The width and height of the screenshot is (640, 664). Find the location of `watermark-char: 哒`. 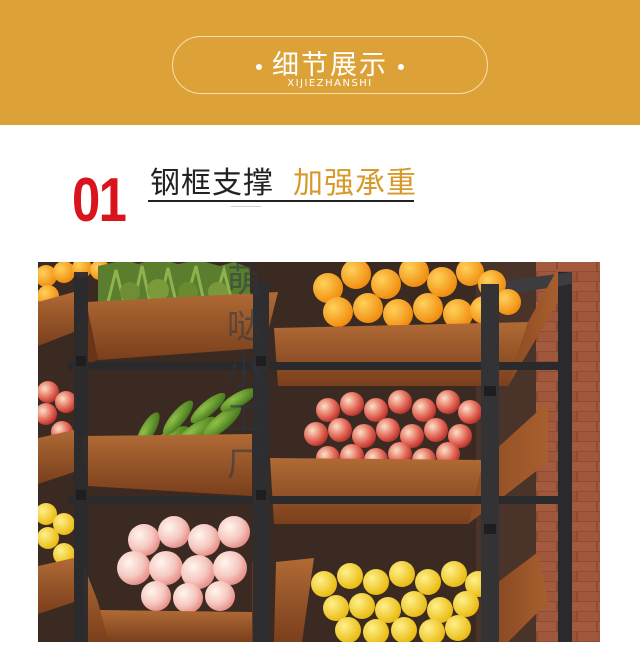

watermark-char: 哒 is located at coordinates (244, 327).